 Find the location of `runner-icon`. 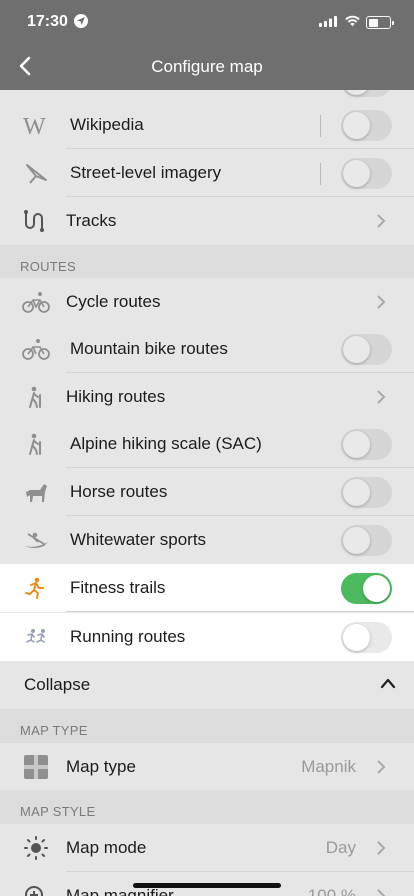

runner-icon is located at coordinates (34, 588).